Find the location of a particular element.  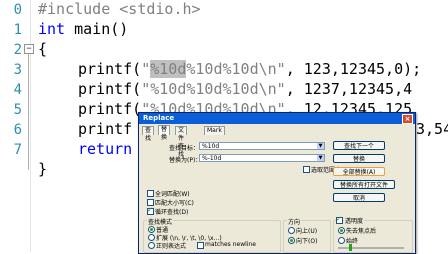

line-number: 6 is located at coordinates (17, 130).